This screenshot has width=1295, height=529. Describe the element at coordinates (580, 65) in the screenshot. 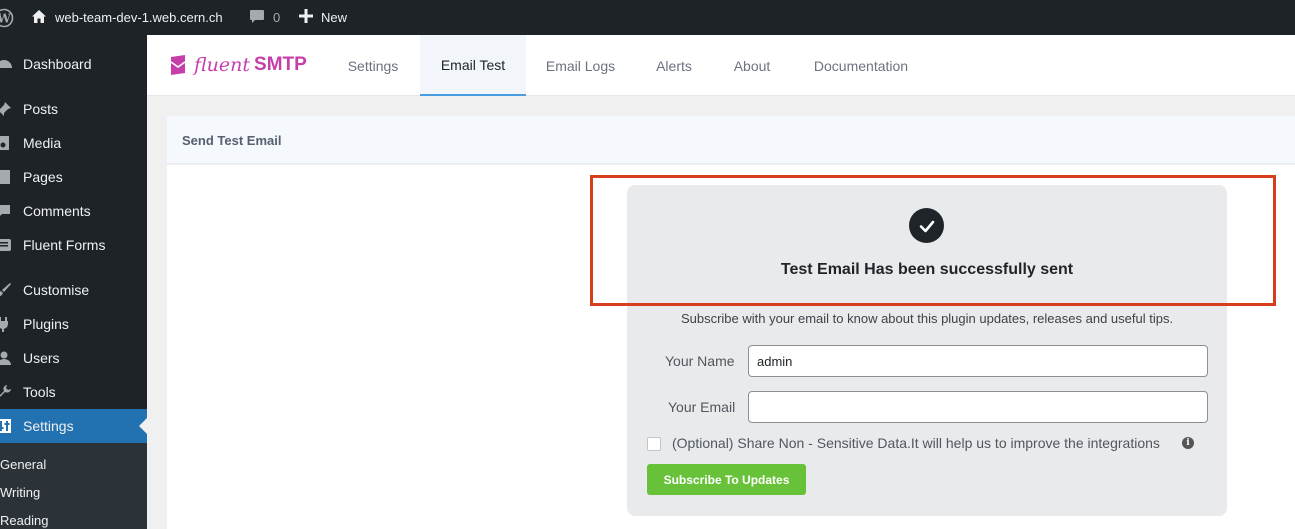

I see `tab-email-logs: Email Logs` at that location.